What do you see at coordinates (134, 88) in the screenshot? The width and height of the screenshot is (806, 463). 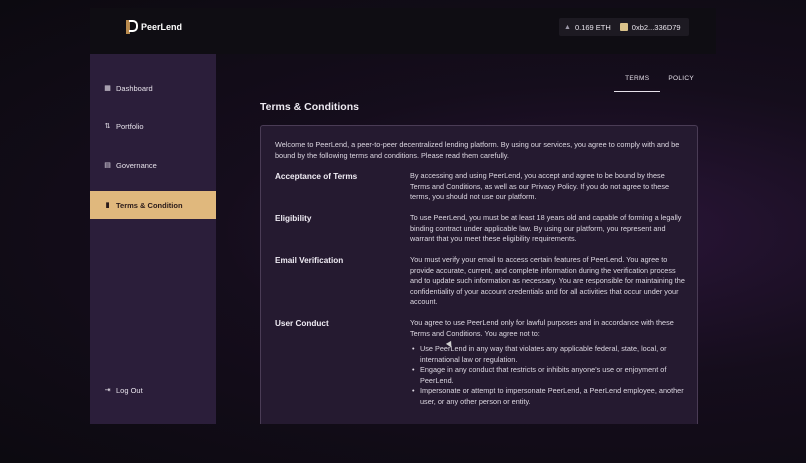 I see `sidebar-item-label: Dashboard` at bounding box center [134, 88].